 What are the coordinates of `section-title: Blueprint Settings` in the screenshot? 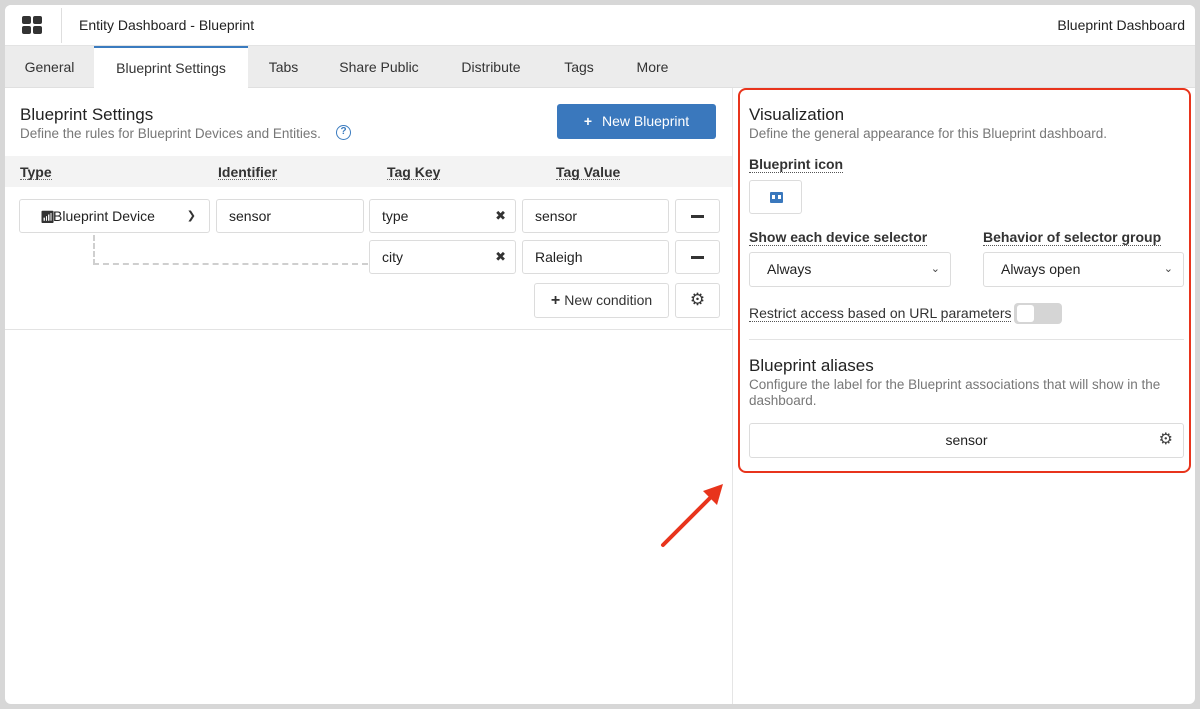 It's located at (87, 114).